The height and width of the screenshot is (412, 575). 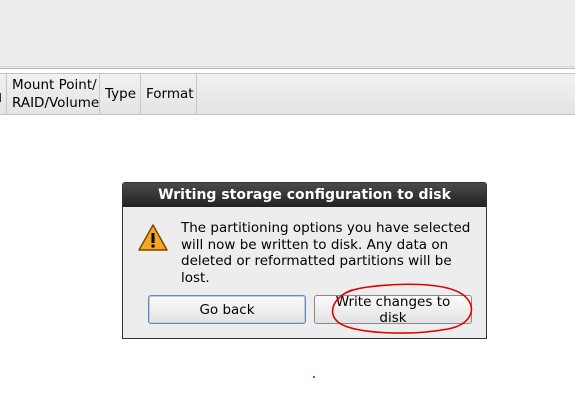 I want to click on column-header-mount-point: Mount Point/ RAID/Volume, so click(x=53, y=94).